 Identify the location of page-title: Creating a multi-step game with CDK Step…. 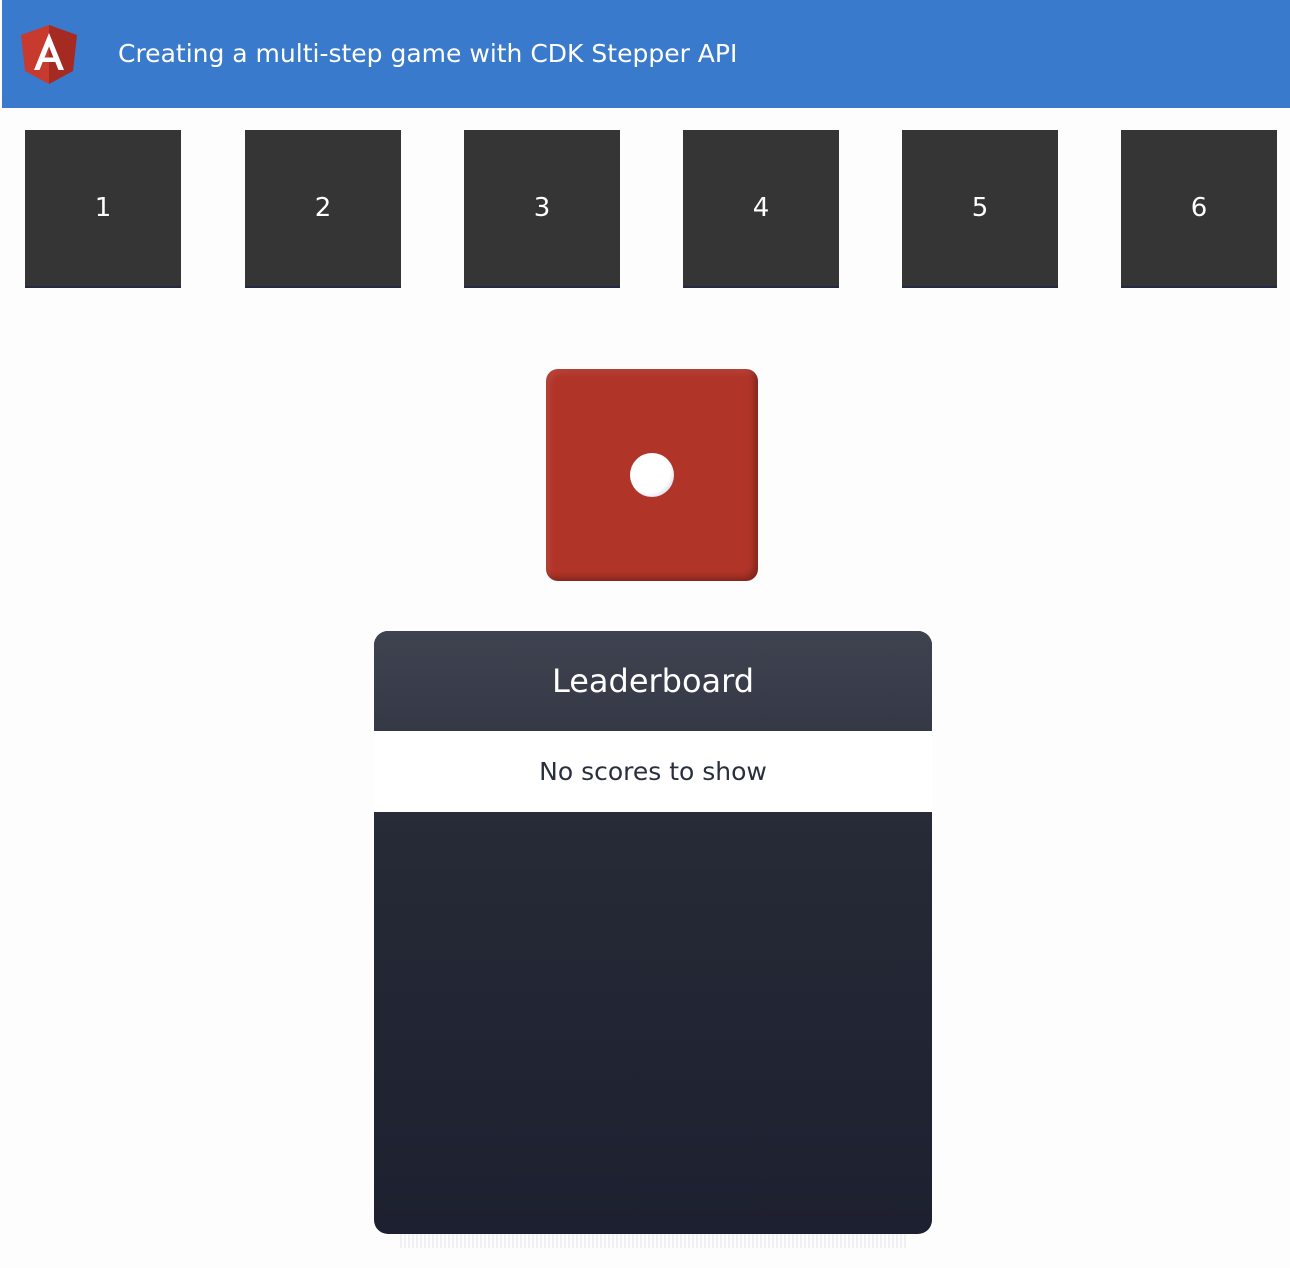
(428, 53).